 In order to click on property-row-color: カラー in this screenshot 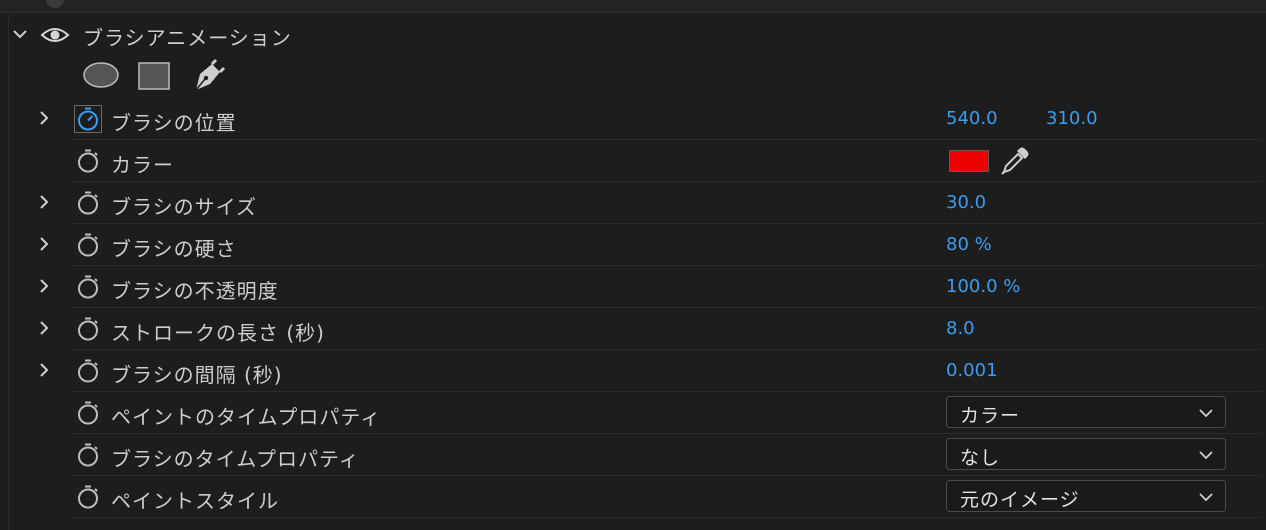, I will do `click(633, 161)`.